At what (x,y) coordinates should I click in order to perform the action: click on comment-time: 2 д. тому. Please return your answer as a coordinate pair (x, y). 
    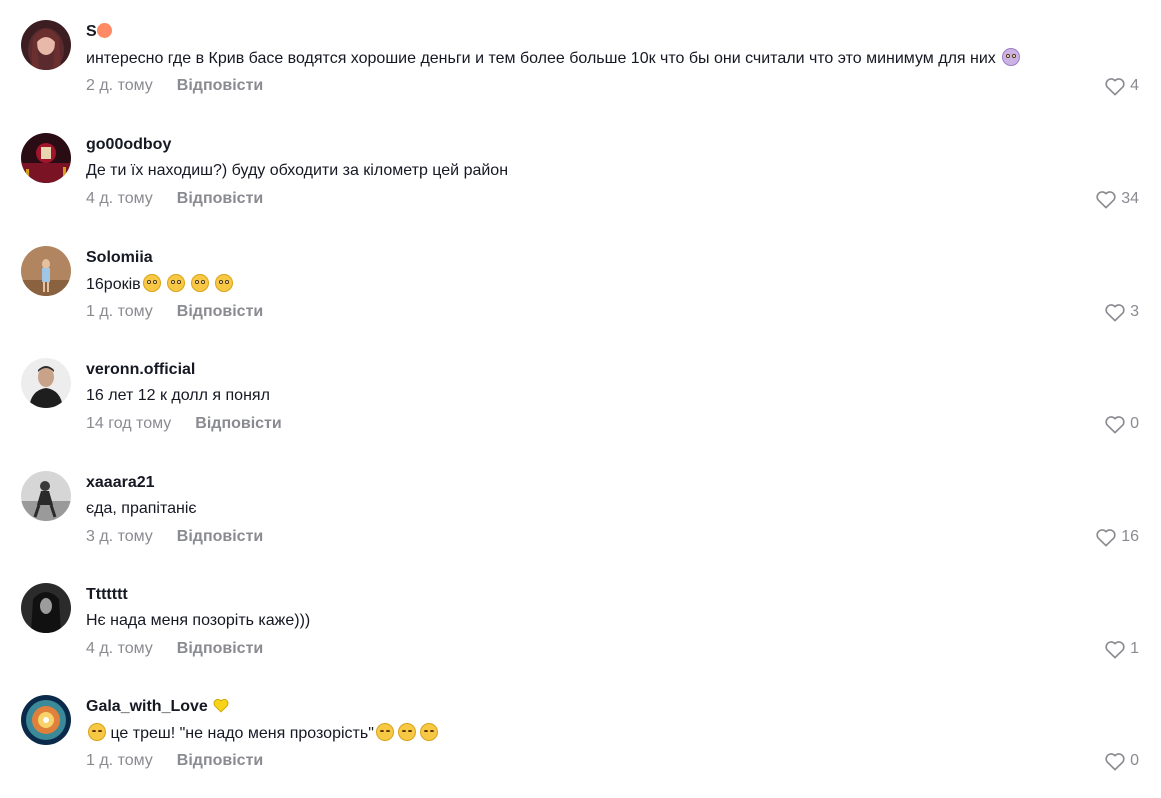
    Looking at the image, I should click on (119, 85).